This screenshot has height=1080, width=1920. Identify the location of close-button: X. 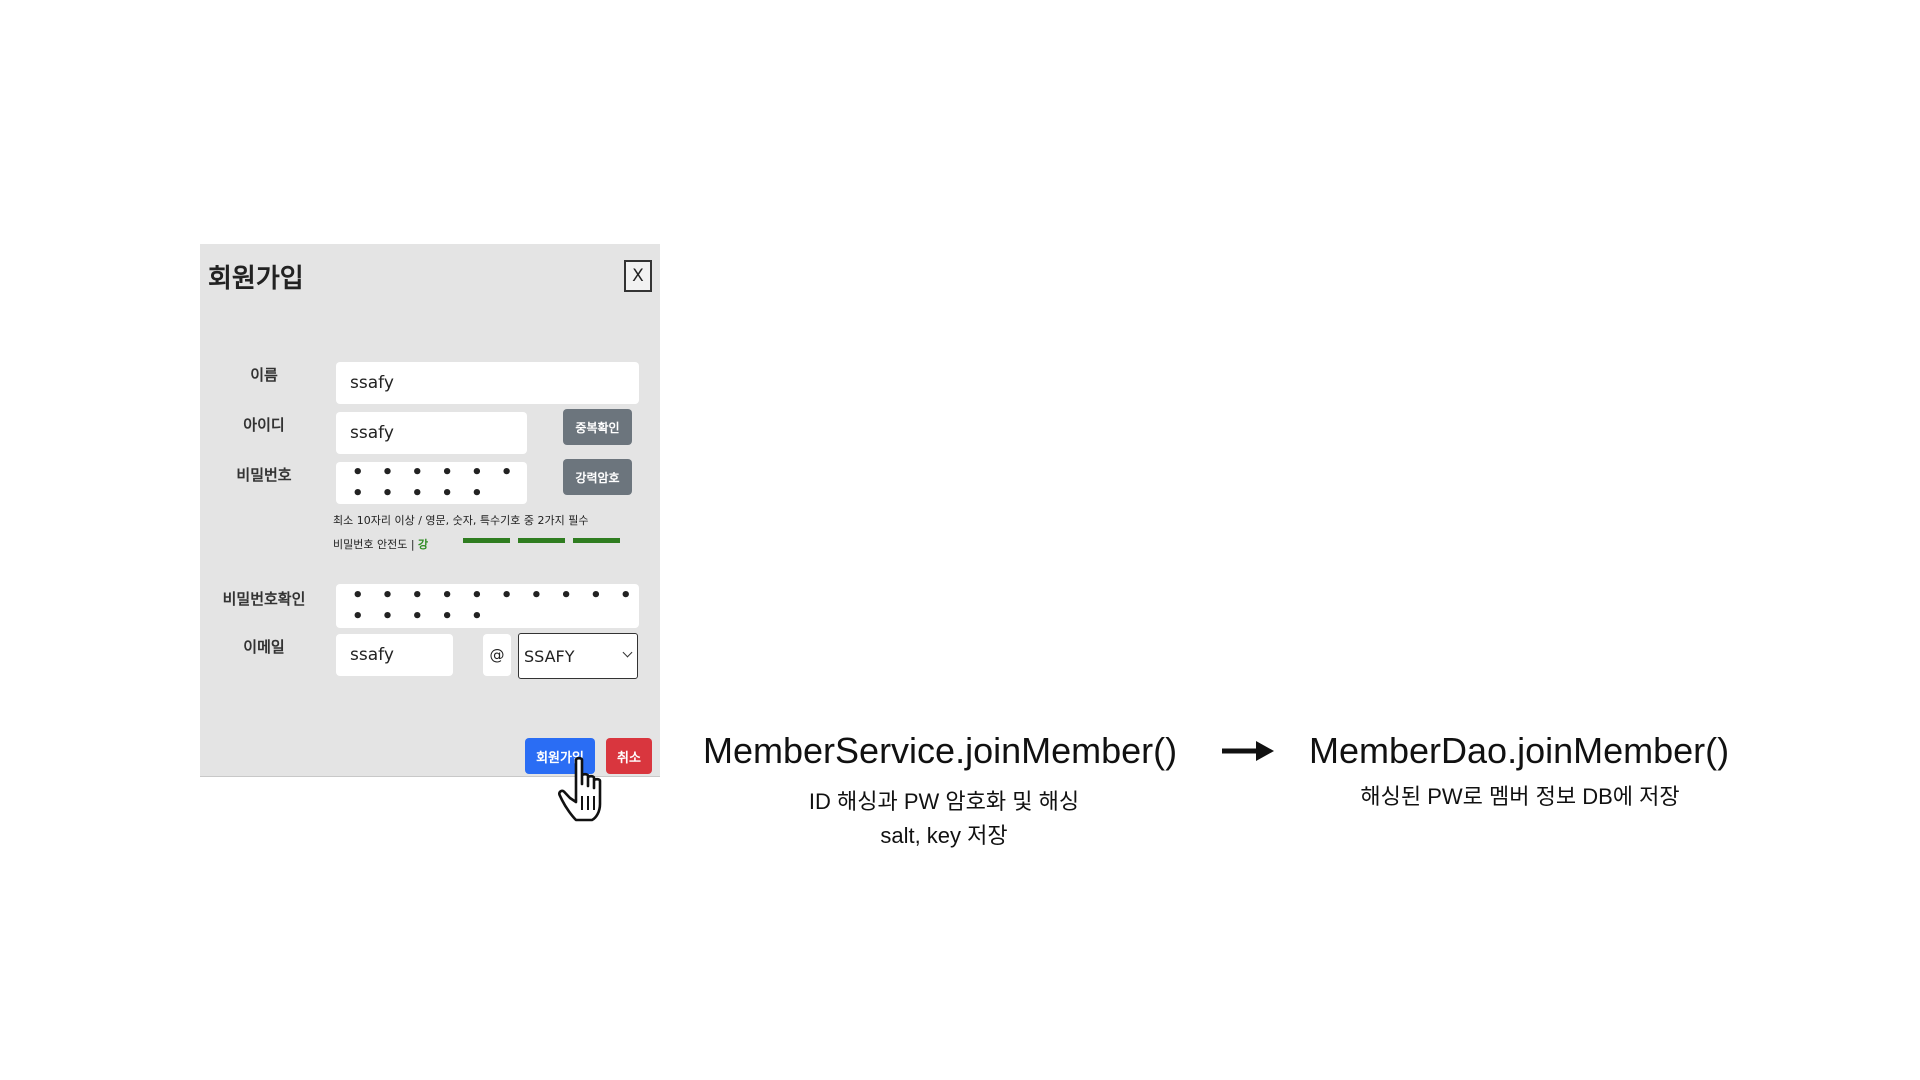
(638, 276).